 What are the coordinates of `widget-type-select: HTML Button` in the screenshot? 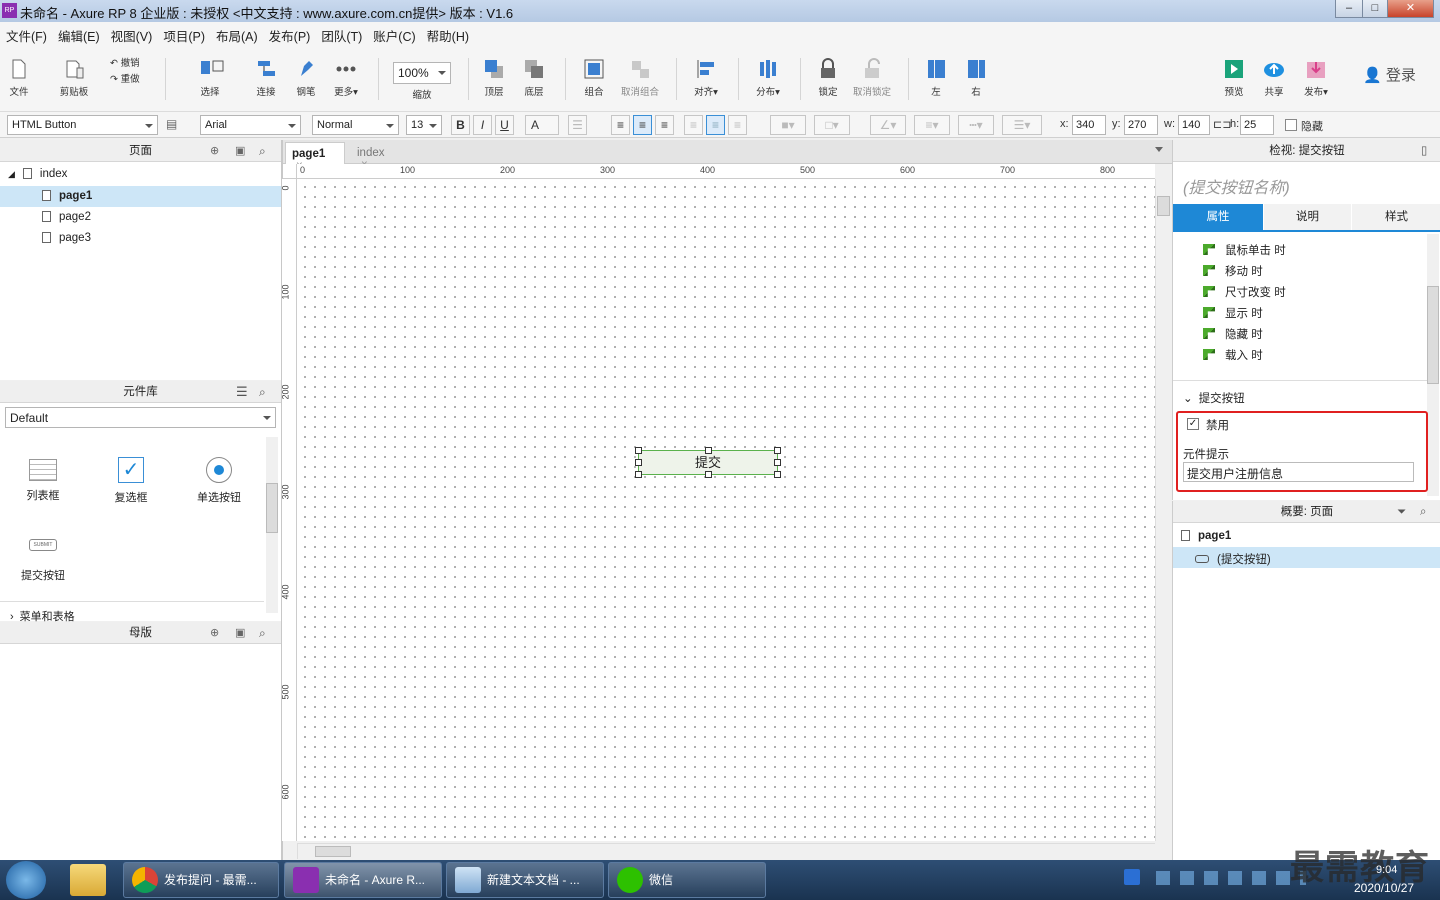 It's located at (82, 125).